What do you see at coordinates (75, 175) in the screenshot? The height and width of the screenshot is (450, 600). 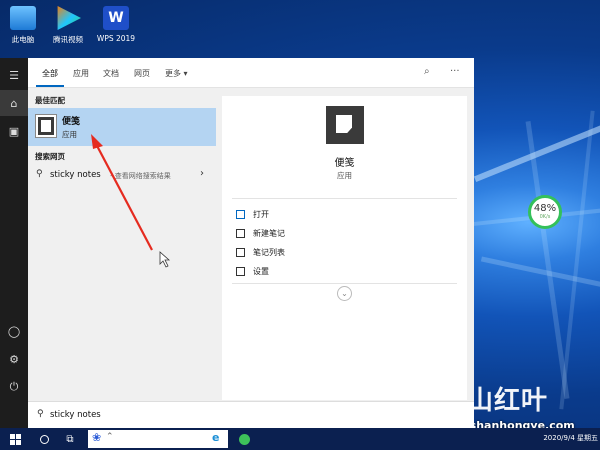 I see `web-search-query: sticky notes` at bounding box center [75, 175].